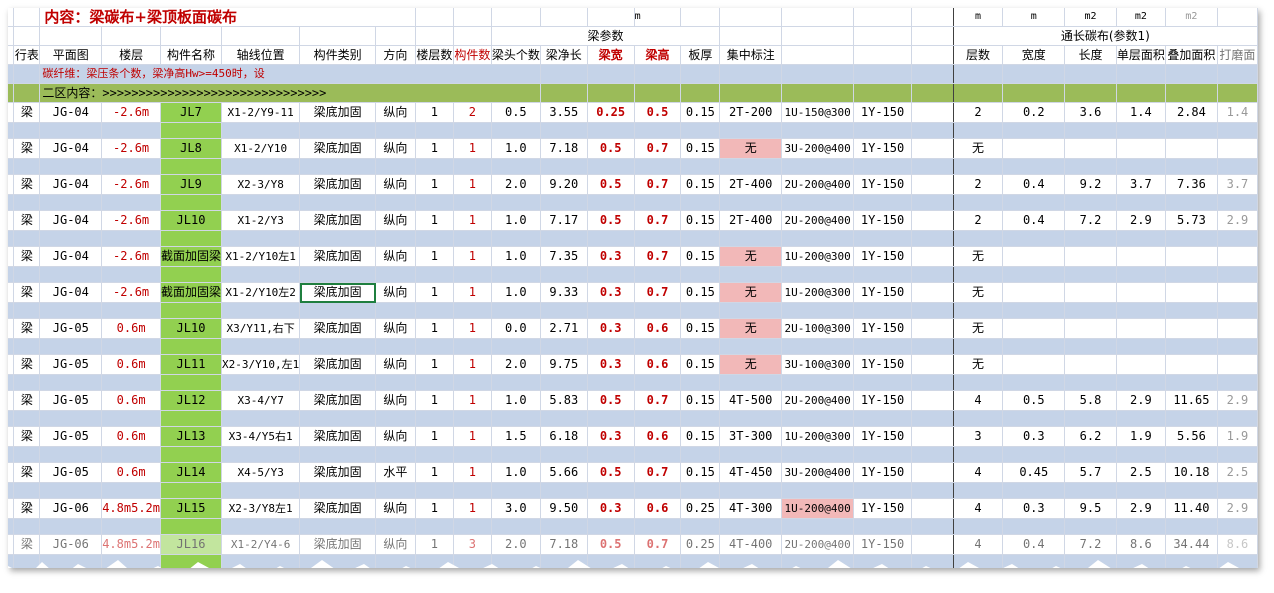  I want to click on cell-a2: 5.73, so click(1191, 220).